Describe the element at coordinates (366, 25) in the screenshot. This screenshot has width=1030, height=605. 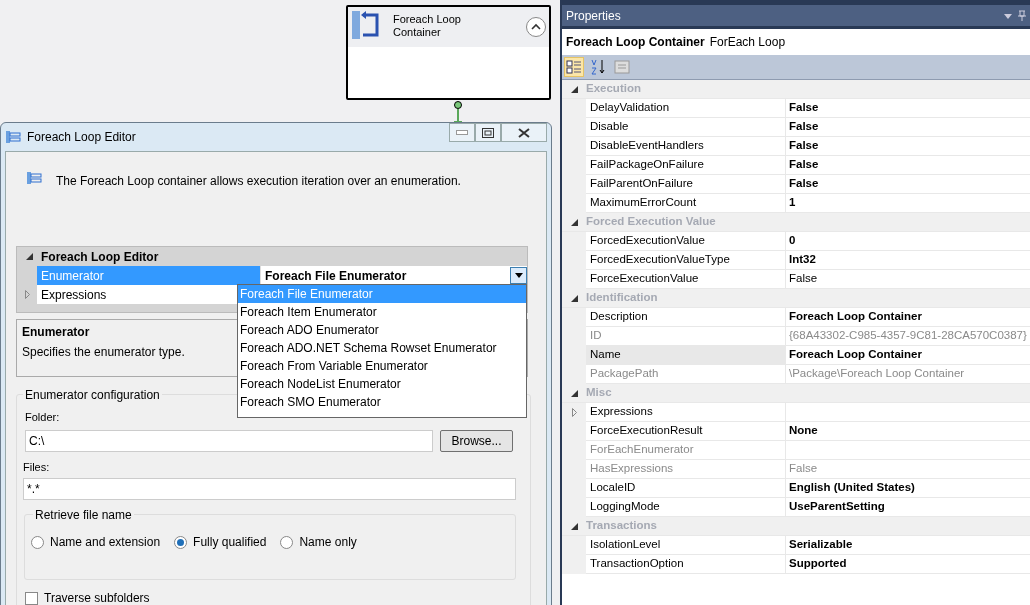
I see `loop-icon` at that location.